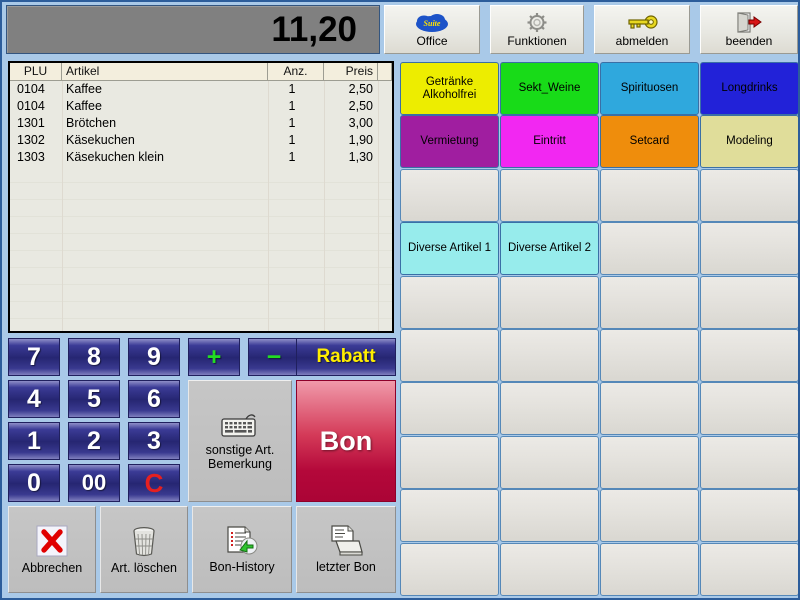 This screenshot has height=600, width=800. Describe the element at coordinates (346, 549) in the screenshot. I see `letzter-bon-button: letzter Bon` at that location.